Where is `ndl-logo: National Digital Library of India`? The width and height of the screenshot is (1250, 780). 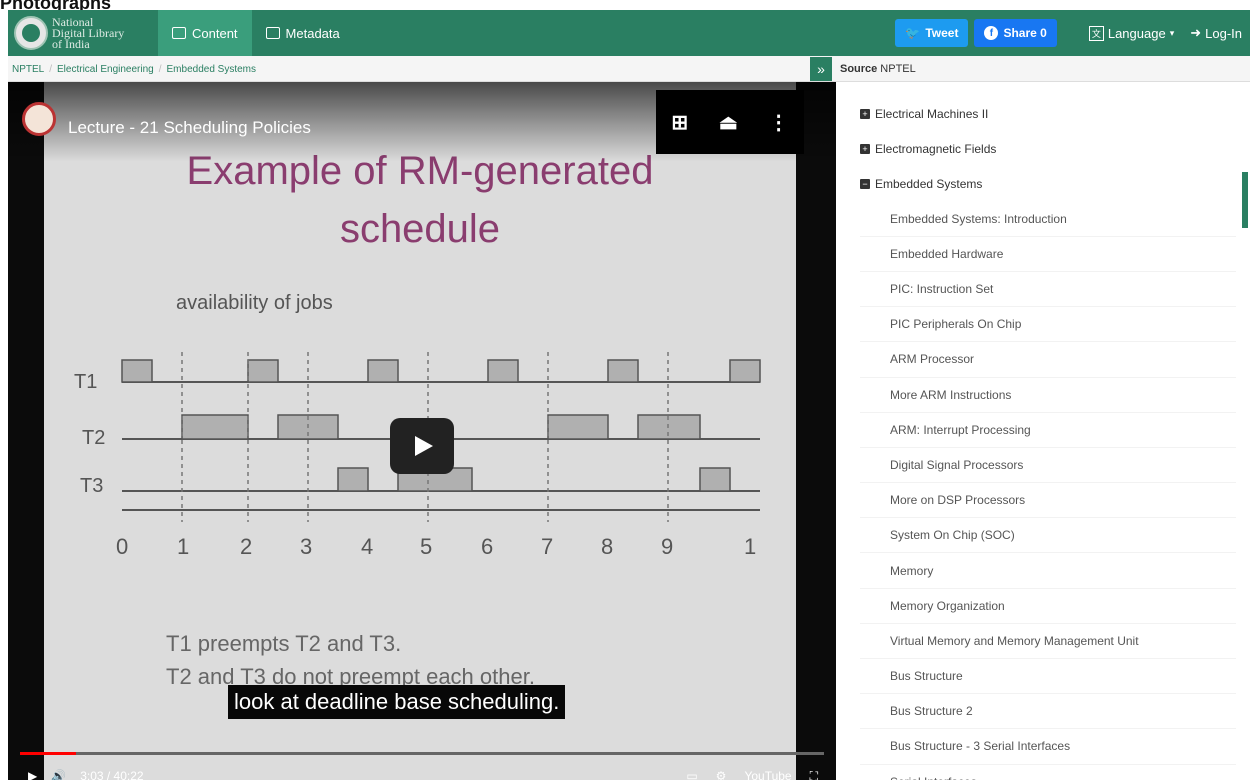
ndl-logo: National Digital Library of India is located at coordinates (83, 33).